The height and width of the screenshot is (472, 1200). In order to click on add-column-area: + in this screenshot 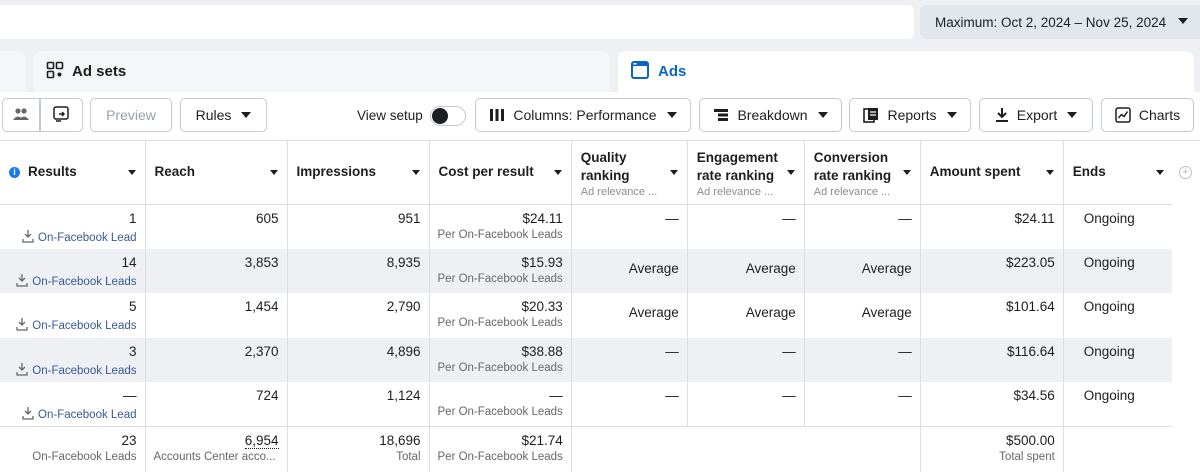, I will do `click(1186, 306)`.